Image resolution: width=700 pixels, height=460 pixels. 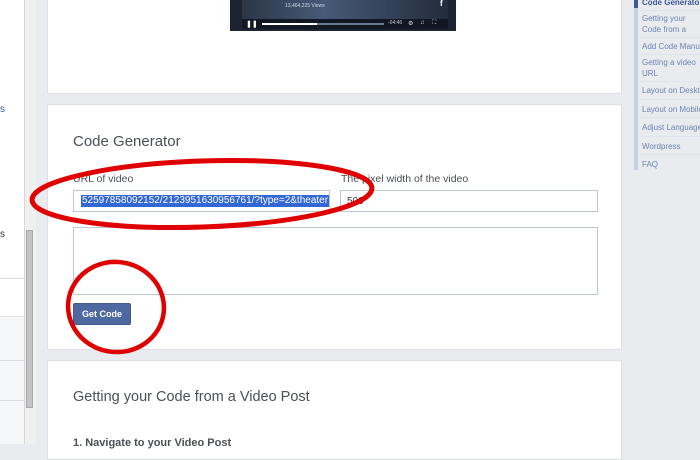 I want to click on annotation-ellipse-url, so click(x=202, y=194).